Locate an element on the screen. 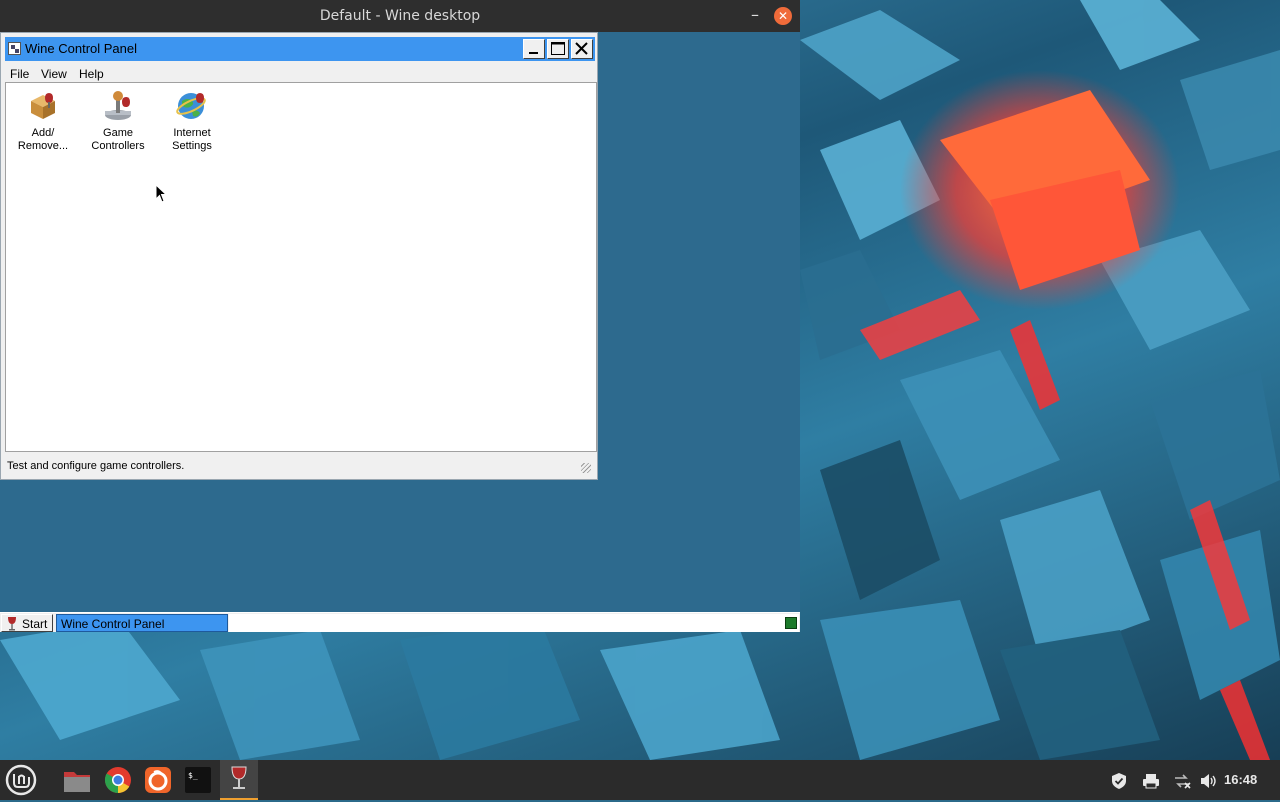 This screenshot has width=1280, height=802. start-label: Start is located at coordinates (35, 624).